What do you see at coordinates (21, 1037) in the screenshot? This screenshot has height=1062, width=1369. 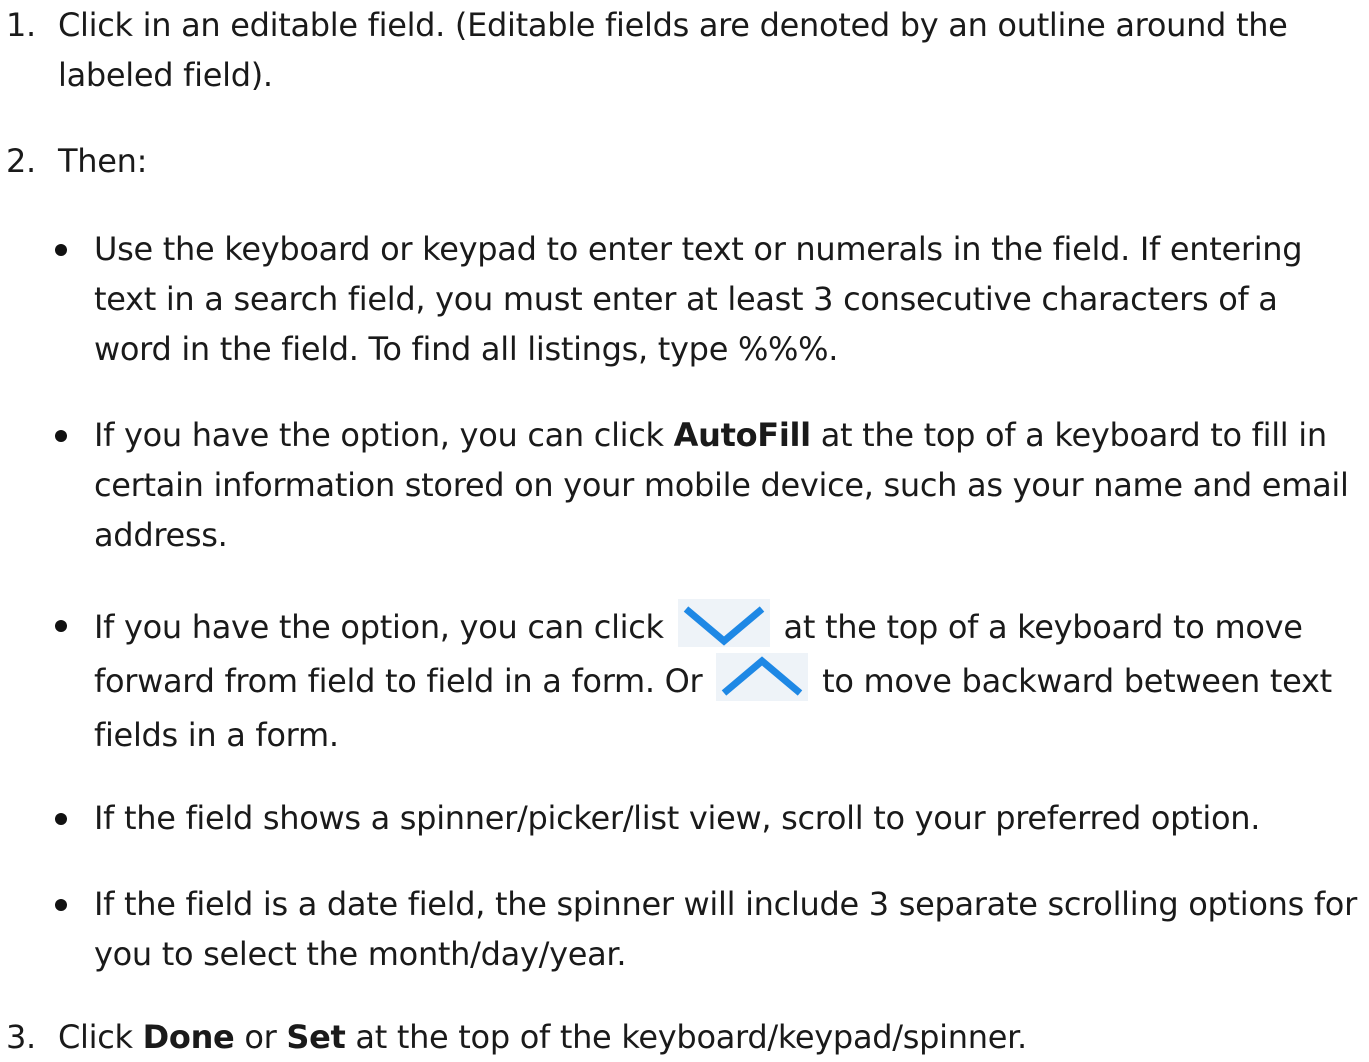 I see `step-number: 3.` at bounding box center [21, 1037].